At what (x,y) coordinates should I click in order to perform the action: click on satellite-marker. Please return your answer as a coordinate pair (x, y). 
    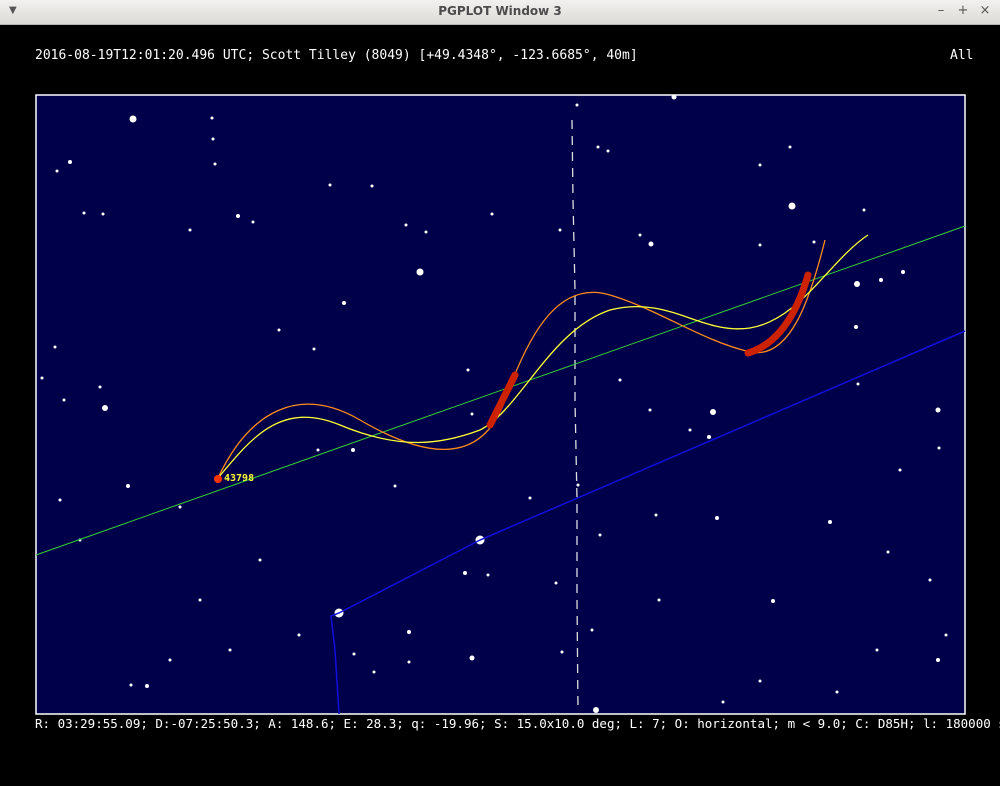
    Looking at the image, I should click on (218, 479).